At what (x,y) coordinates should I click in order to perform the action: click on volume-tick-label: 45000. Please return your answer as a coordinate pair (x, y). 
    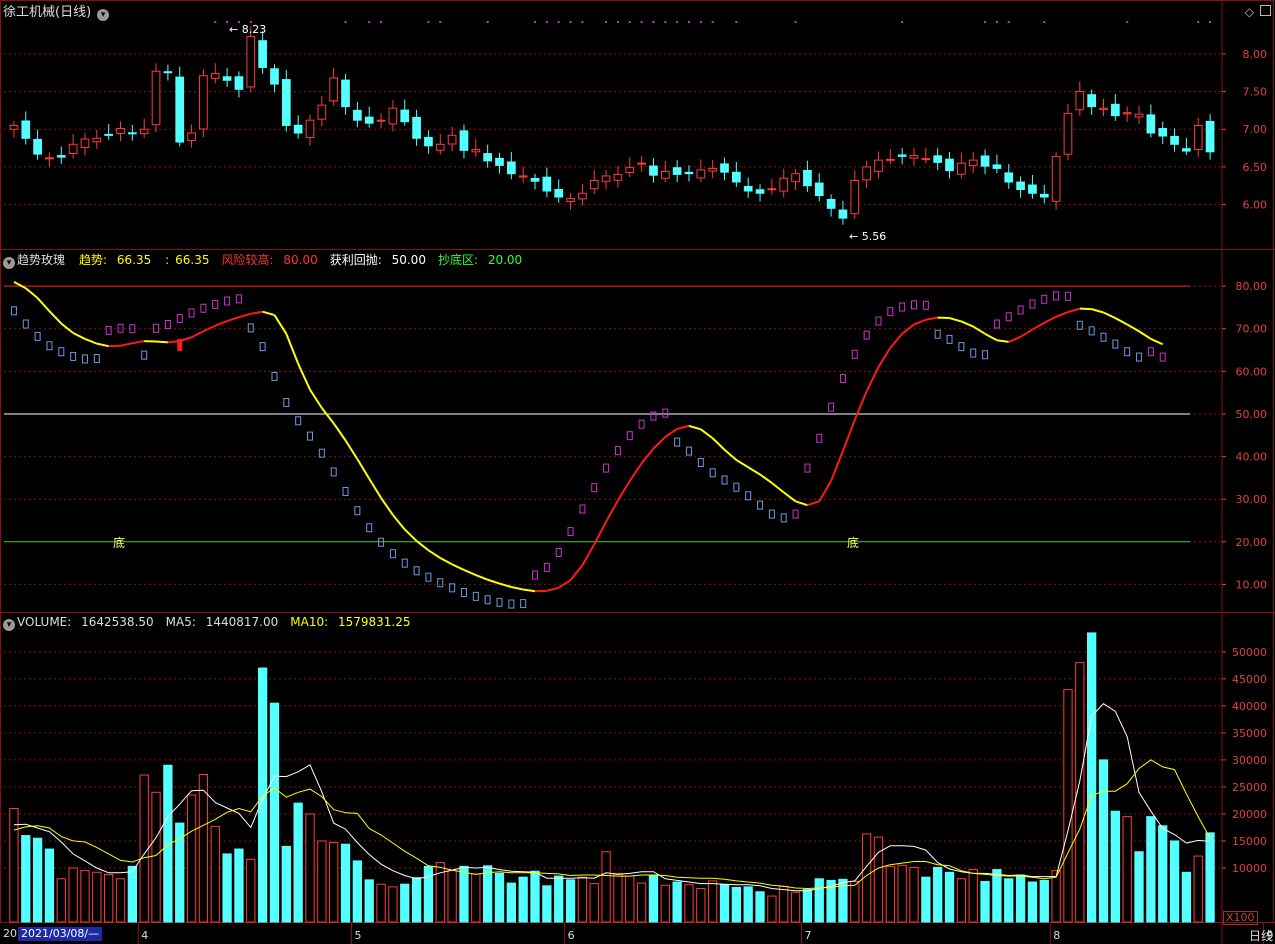
    Looking at the image, I should click on (1249, 679).